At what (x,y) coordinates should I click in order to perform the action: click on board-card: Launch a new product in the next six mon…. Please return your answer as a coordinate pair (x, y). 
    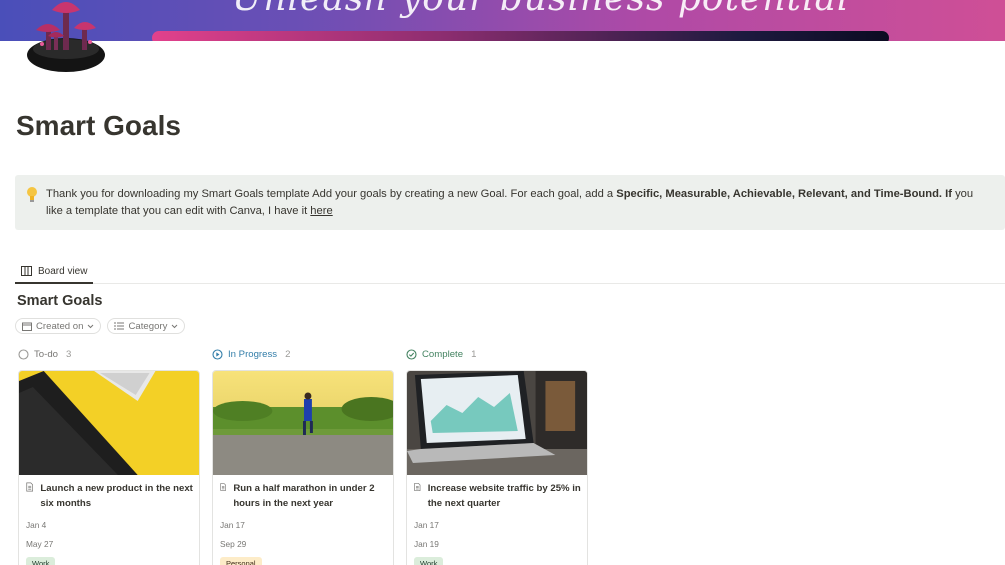
    Looking at the image, I should click on (109, 467).